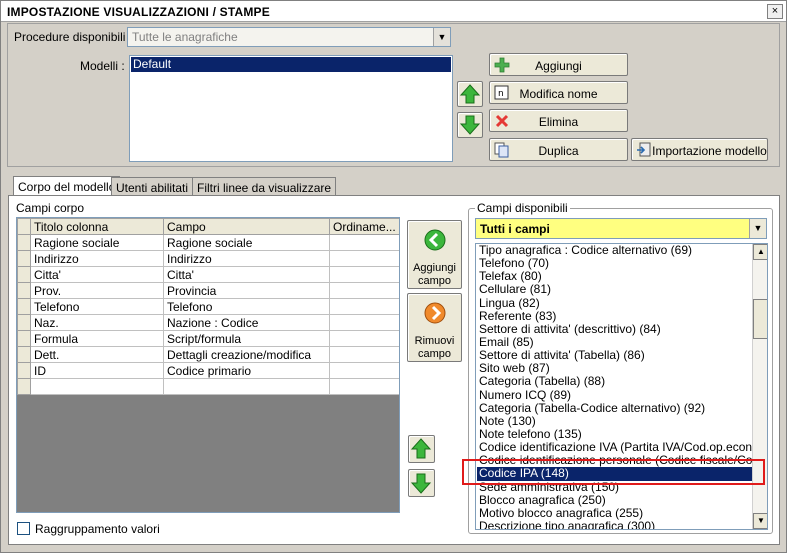  What do you see at coordinates (97, 354) in the screenshot?
I see `table-cell: Dett.` at bounding box center [97, 354].